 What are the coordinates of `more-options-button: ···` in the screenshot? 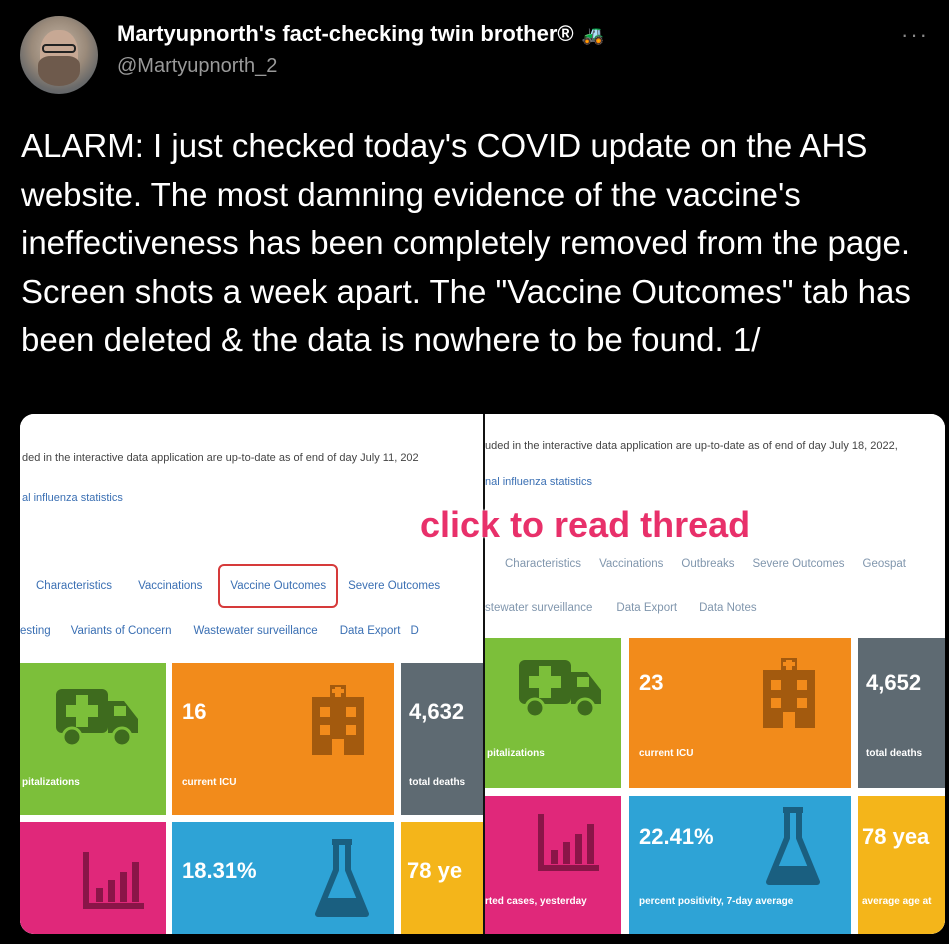 It's located at (915, 35).